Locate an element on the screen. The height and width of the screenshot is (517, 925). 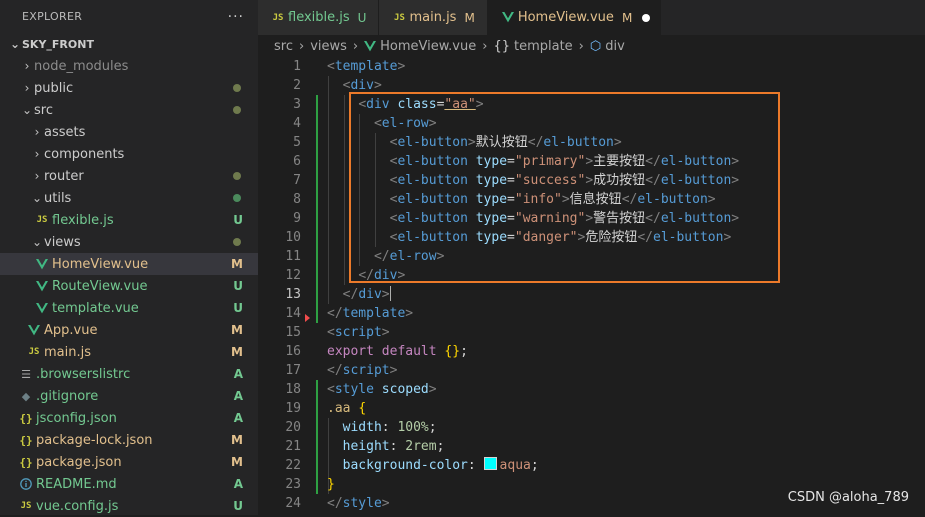
tree-item-label: components is located at coordinates (84, 154).